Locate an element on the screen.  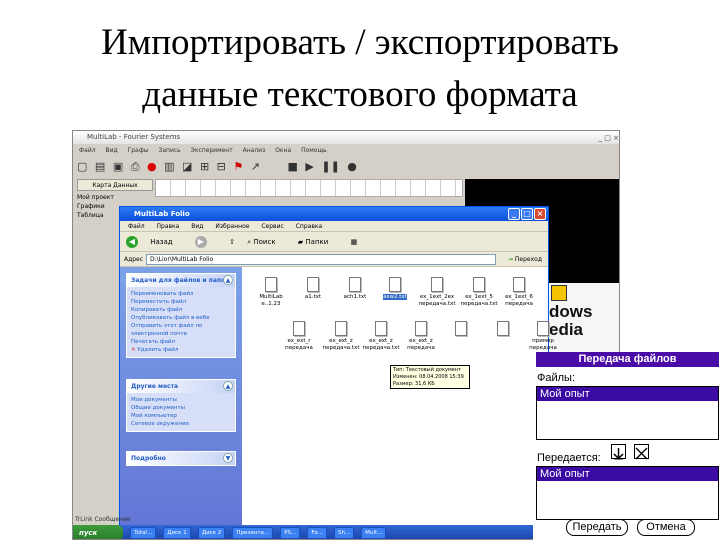
place-shared-documents: Общие документы is located at coordinates (181, 408).